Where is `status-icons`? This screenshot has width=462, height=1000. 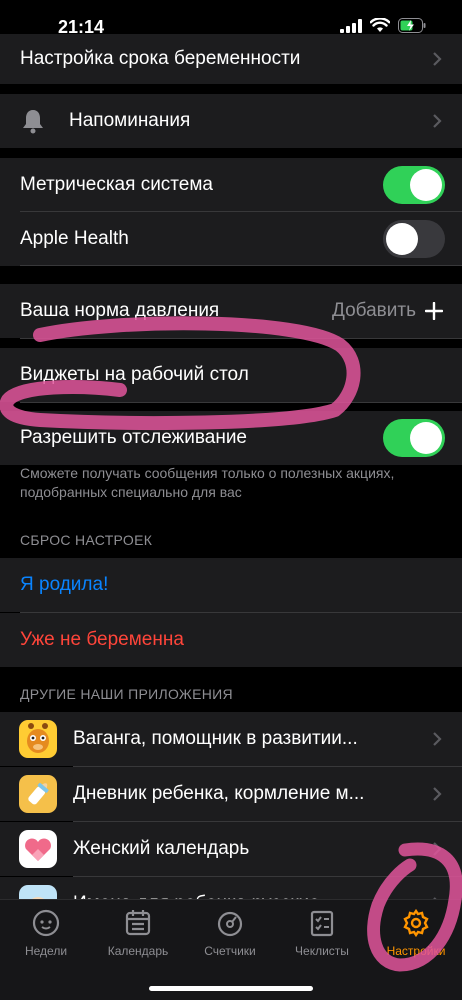
status-icons is located at coordinates (383, 25).